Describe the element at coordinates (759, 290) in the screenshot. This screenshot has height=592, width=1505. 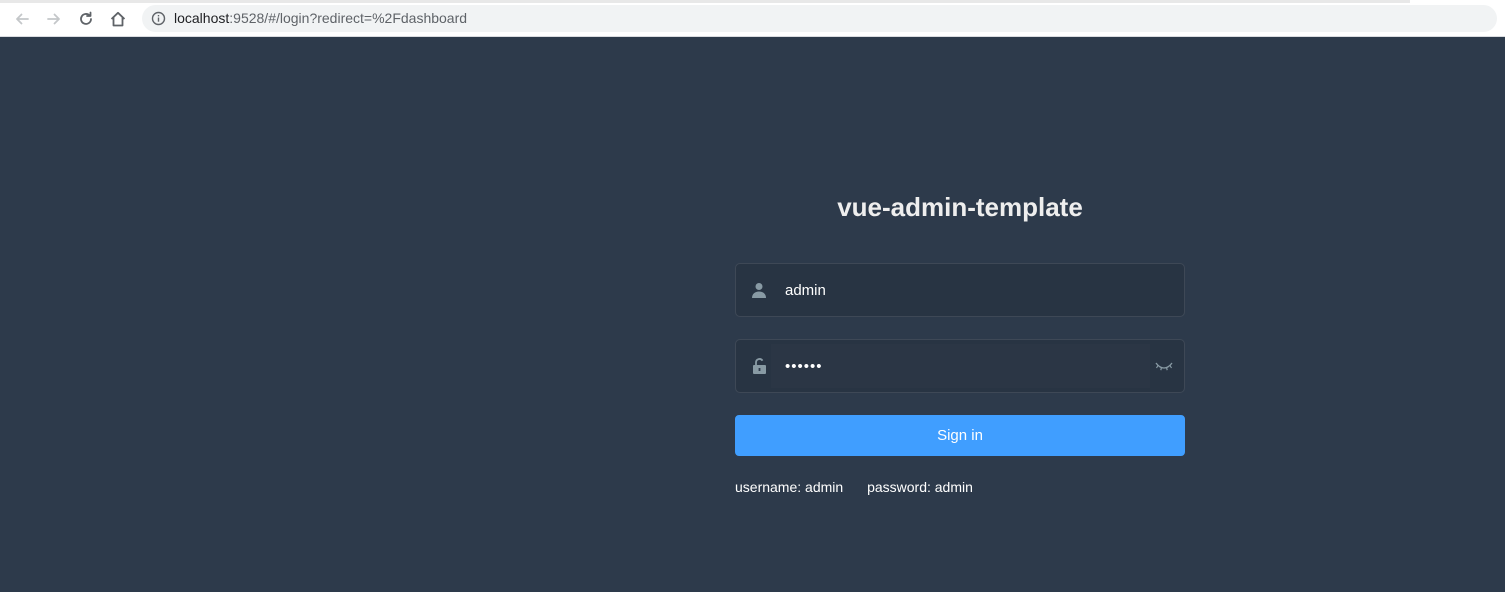
I see `user-icon` at that location.